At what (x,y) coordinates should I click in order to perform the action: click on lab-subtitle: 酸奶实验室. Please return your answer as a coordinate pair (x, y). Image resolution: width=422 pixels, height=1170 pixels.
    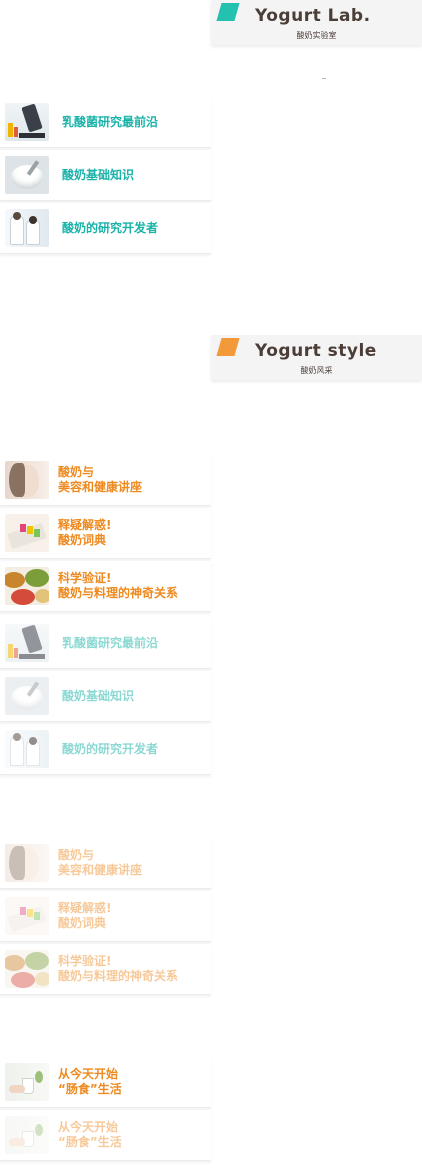
    Looking at the image, I should click on (316, 35).